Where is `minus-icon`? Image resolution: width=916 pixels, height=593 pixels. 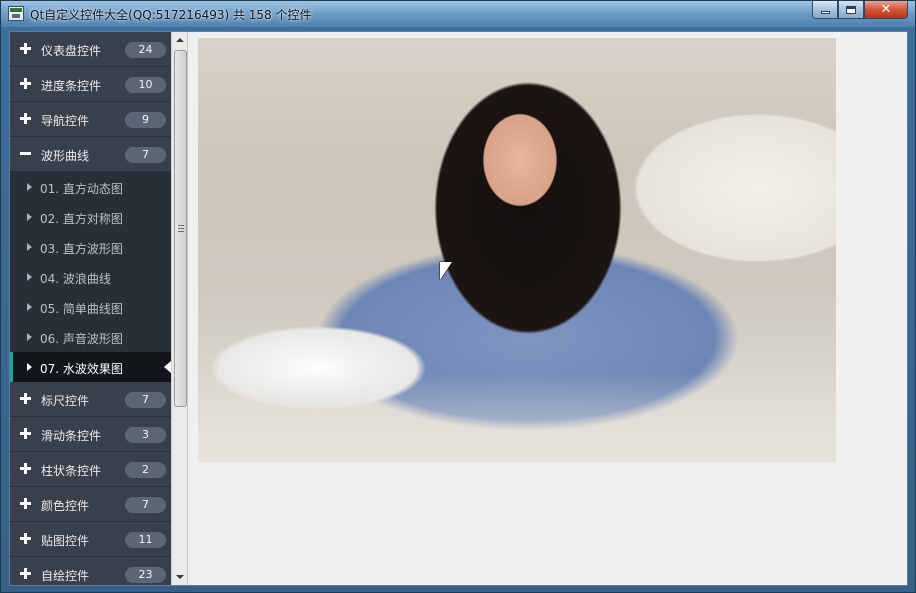 minus-icon is located at coordinates (25, 153).